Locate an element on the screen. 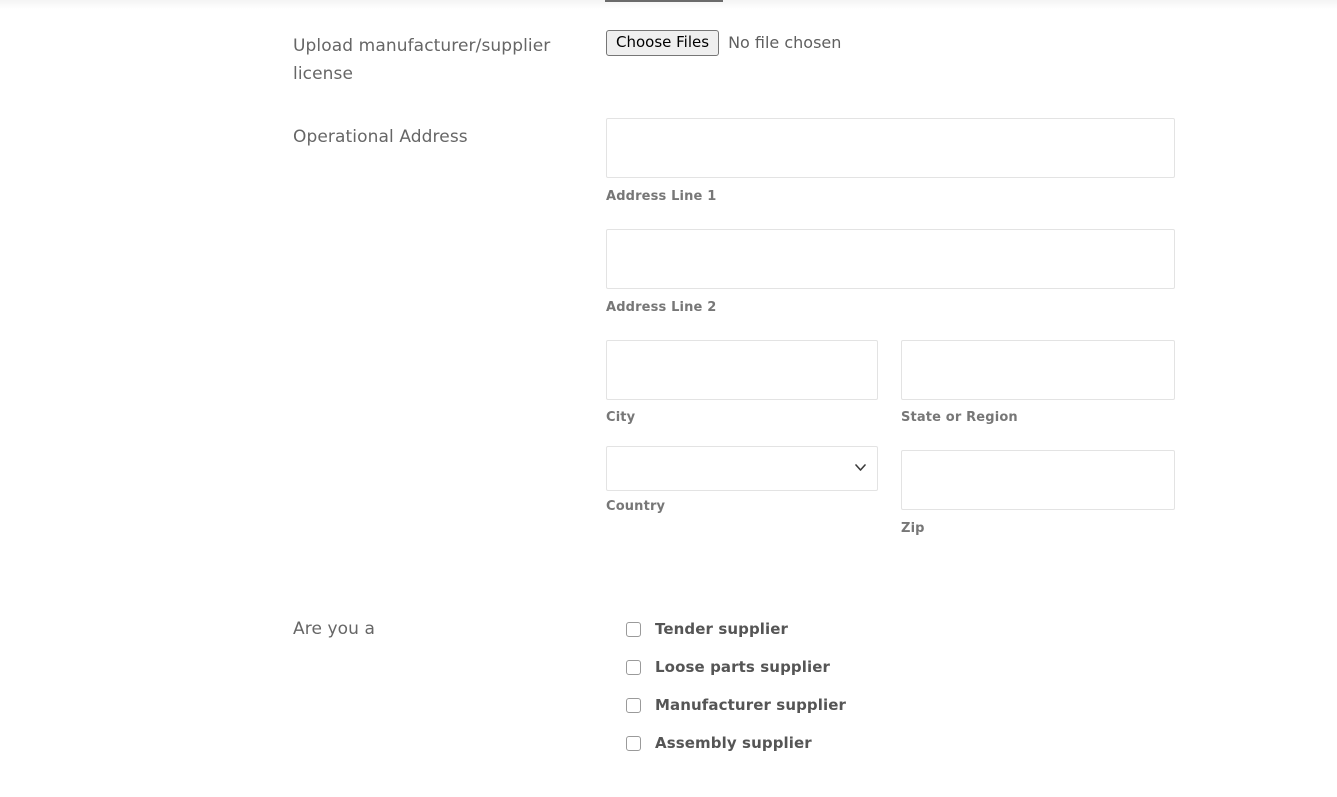 This screenshot has width=1337, height=797. state-region-input is located at coordinates (1038, 370).